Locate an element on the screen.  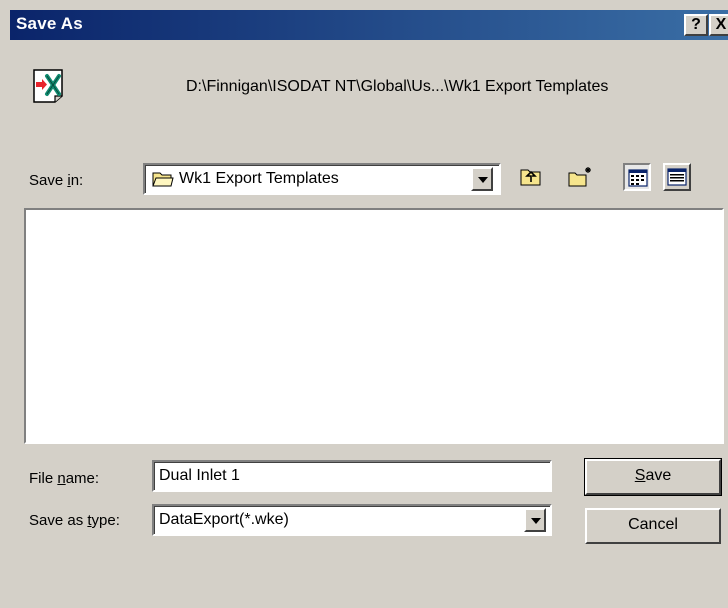
help-button: ? is located at coordinates (696, 25).